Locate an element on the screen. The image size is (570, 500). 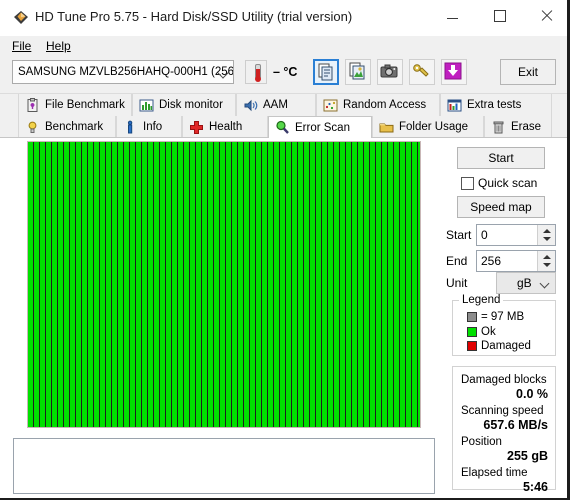
position-value: 255 gB is located at coordinates (527, 456).